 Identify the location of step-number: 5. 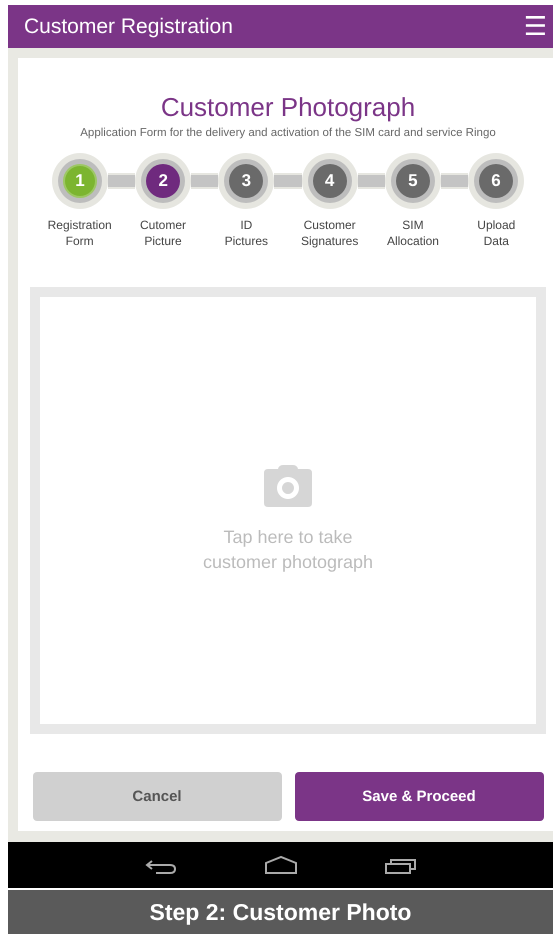
(413, 181).